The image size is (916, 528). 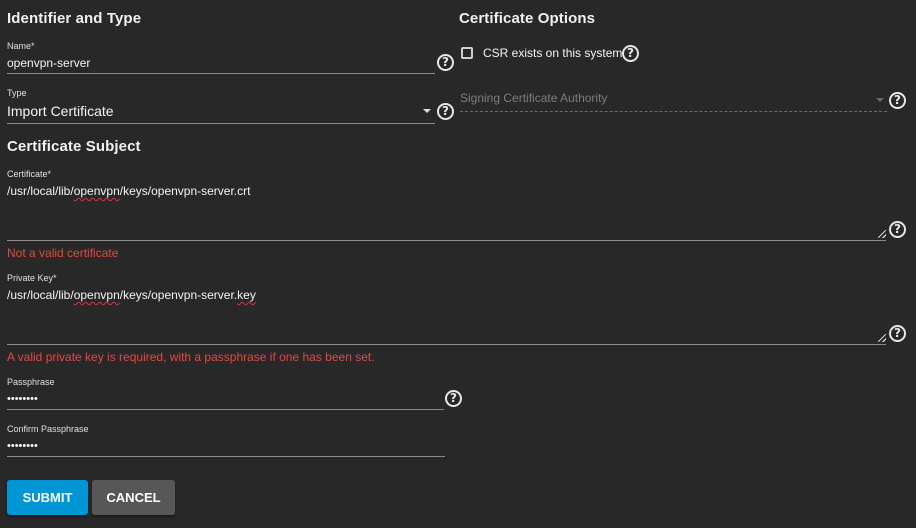 What do you see at coordinates (880, 100) in the screenshot?
I see `signing-ca-dropdown-caret-icon` at bounding box center [880, 100].